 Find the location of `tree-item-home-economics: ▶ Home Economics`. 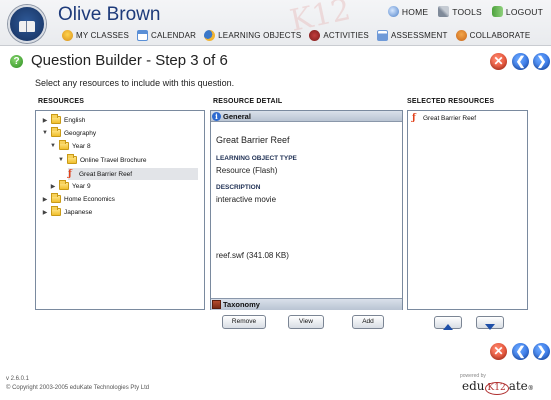

tree-item-home-economics: ▶ Home Economics is located at coordinates (78, 198).